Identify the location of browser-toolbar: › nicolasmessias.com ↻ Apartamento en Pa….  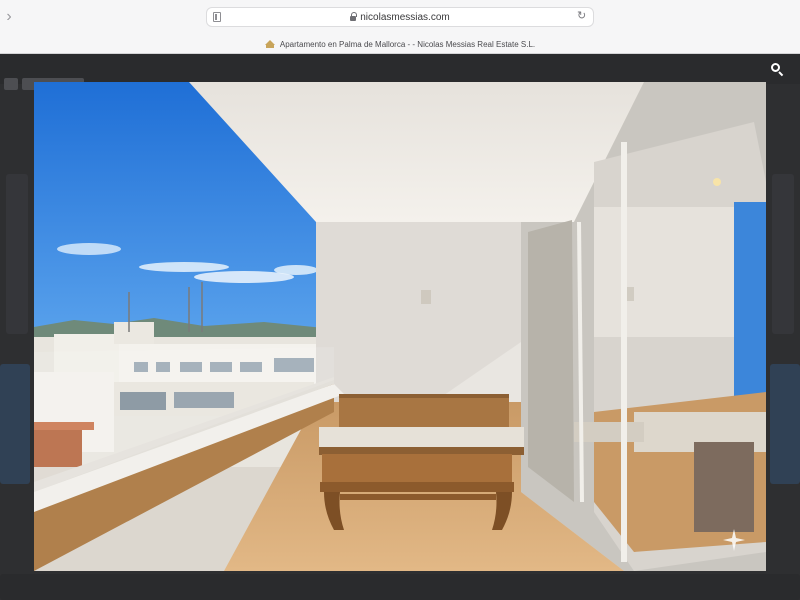
(400, 27).